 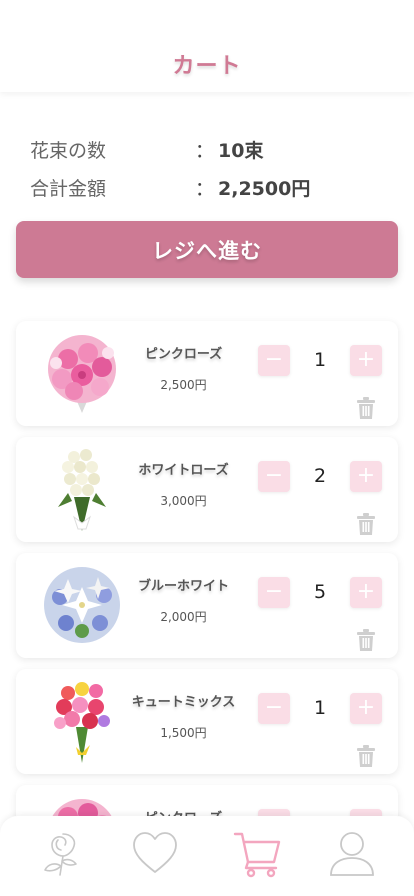 I want to click on total-value: 2,2500円, so click(x=264, y=188).